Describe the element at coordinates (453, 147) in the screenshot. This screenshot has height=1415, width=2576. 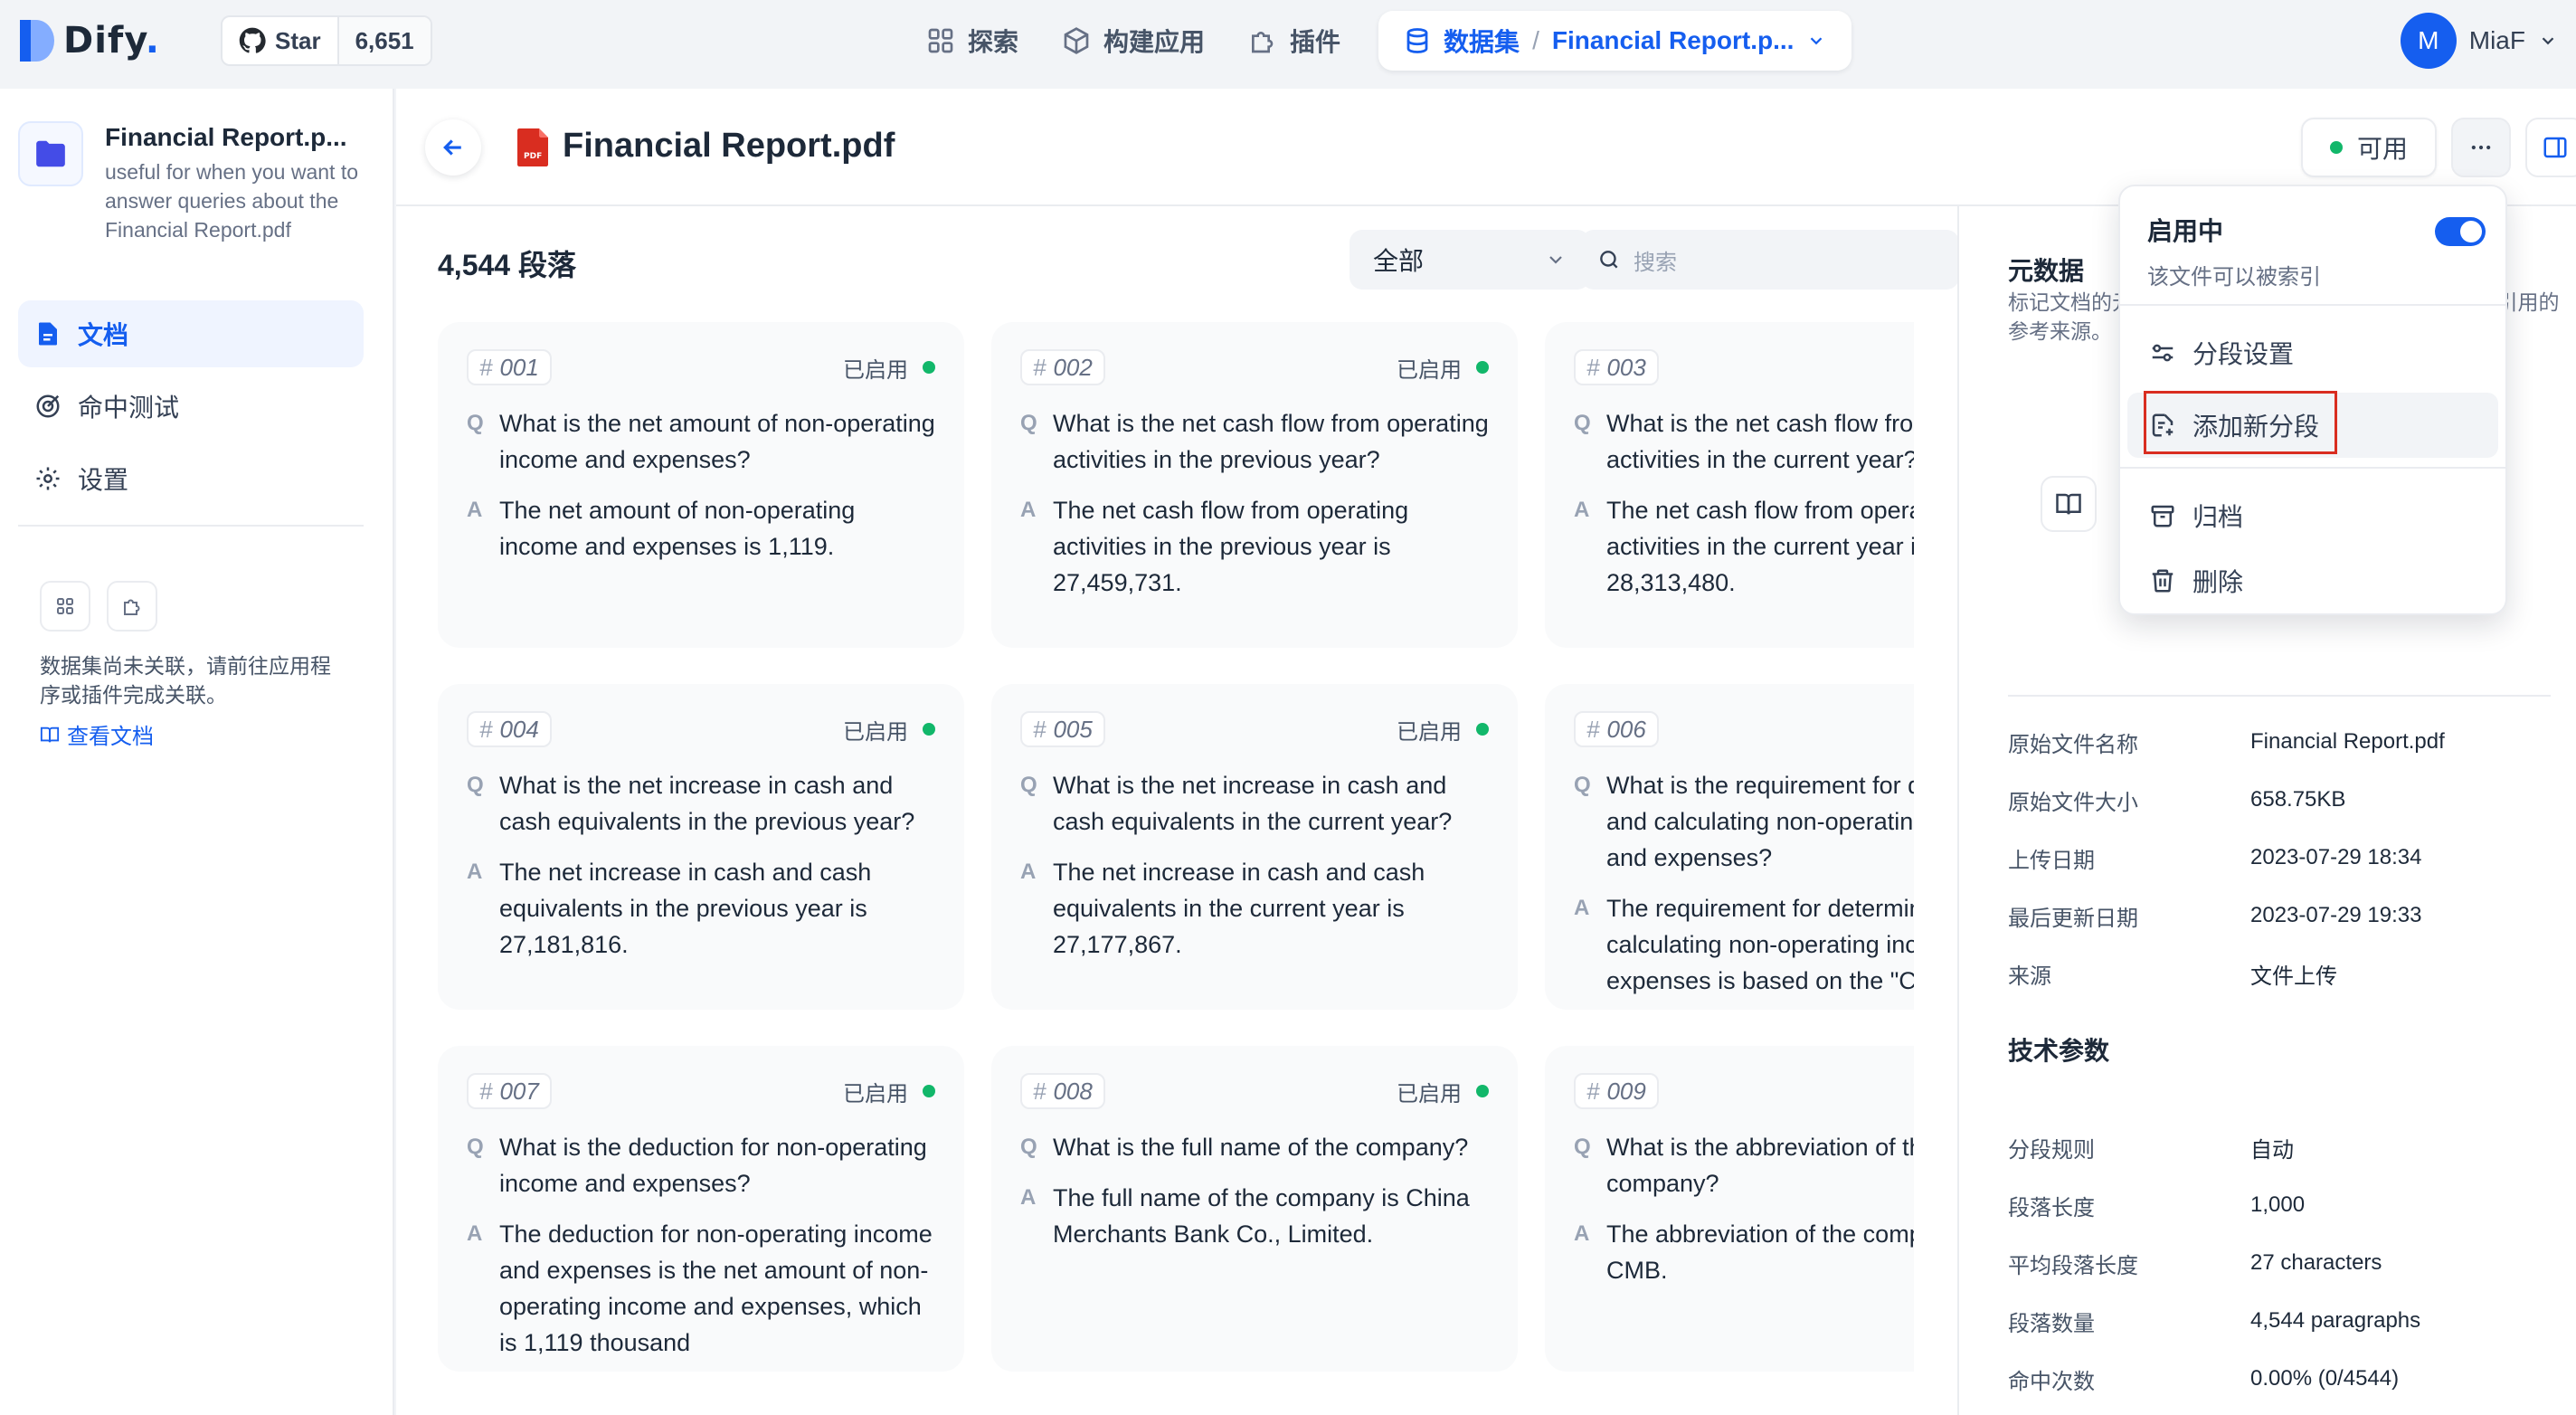
I see `back-button` at that location.